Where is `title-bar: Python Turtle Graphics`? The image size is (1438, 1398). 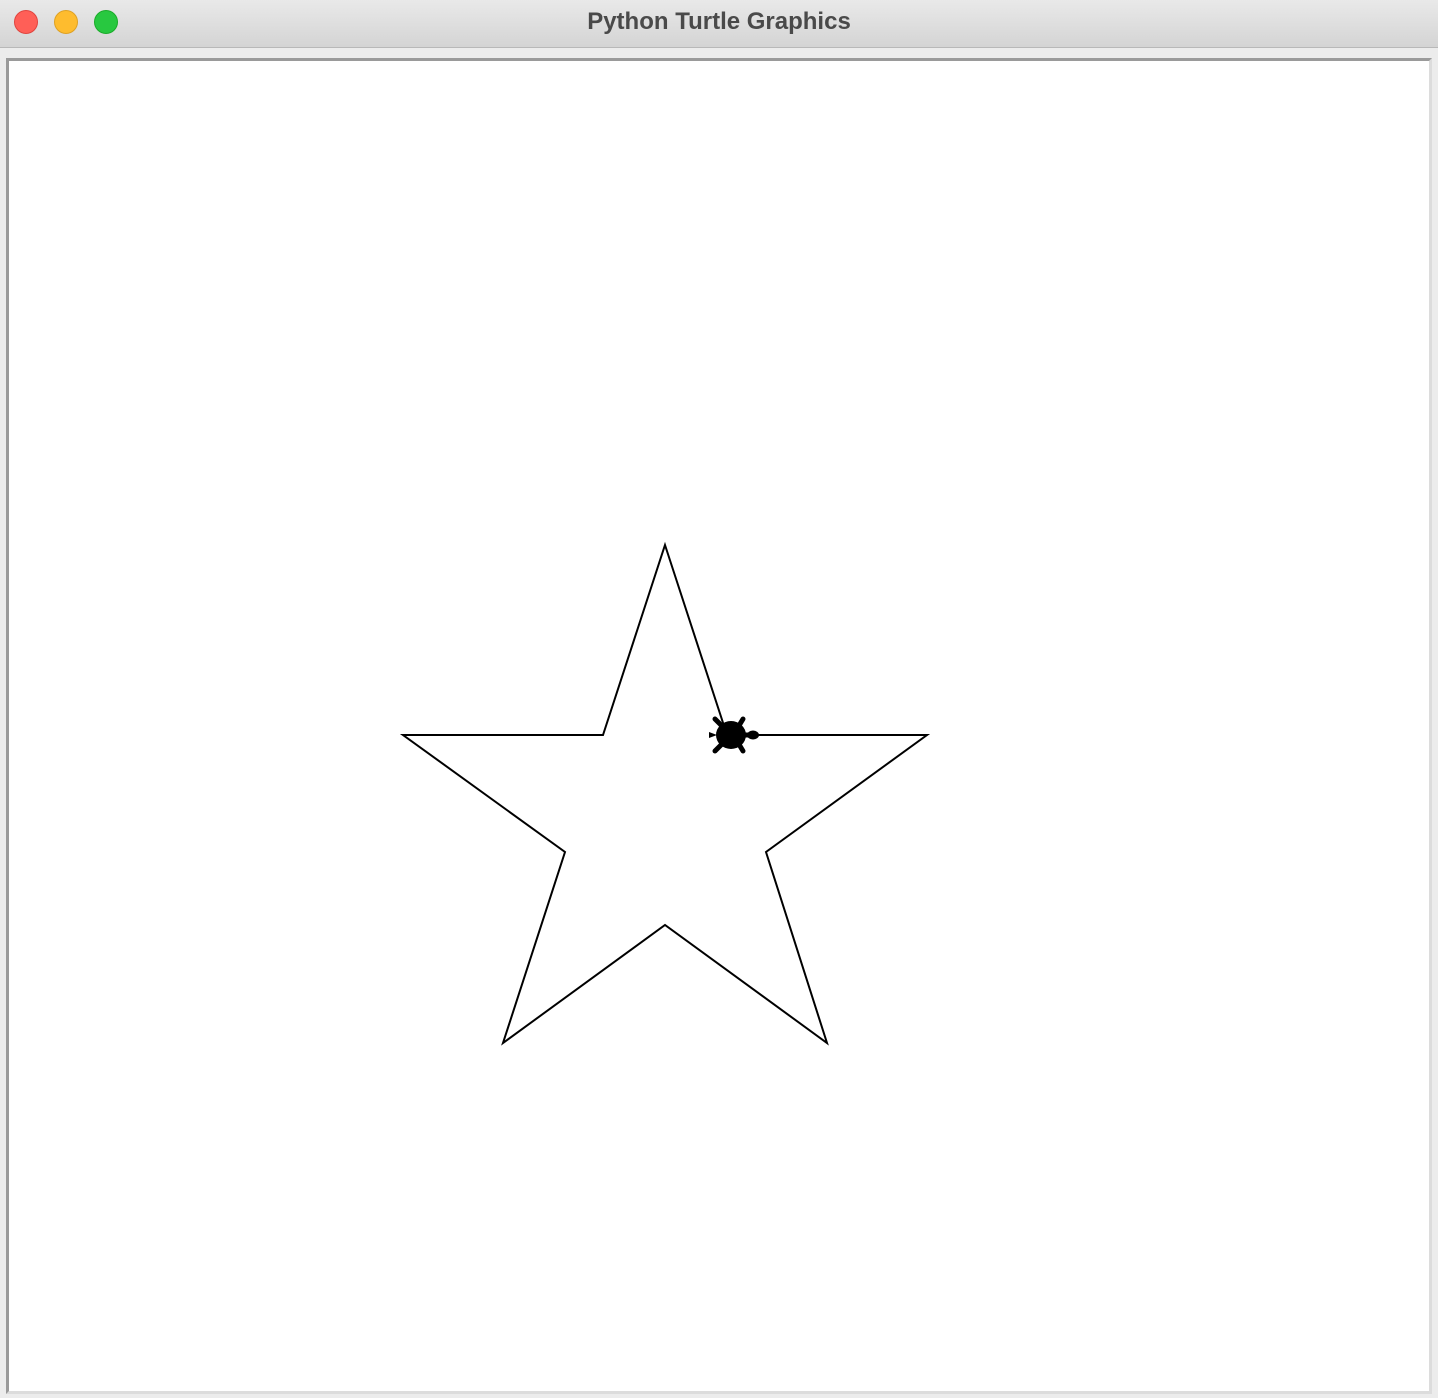 title-bar: Python Turtle Graphics is located at coordinates (719, 24).